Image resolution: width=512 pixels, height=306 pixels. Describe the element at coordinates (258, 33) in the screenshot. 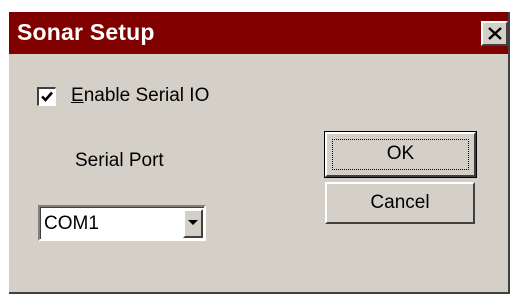

I see `title-bar: Sonar Setup` at that location.